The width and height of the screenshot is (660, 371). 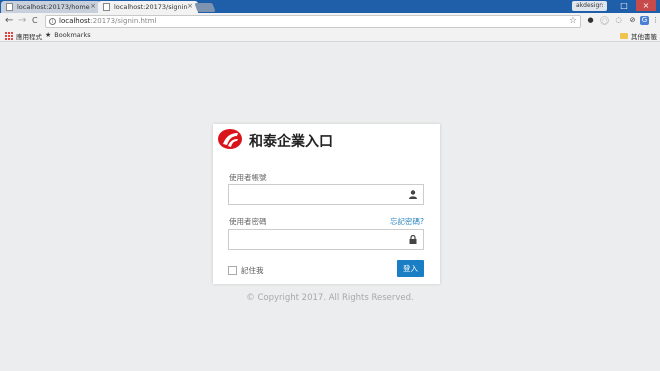 What do you see at coordinates (573, 21) in the screenshot?
I see `bookmark-star-icon: ☆` at bounding box center [573, 21].